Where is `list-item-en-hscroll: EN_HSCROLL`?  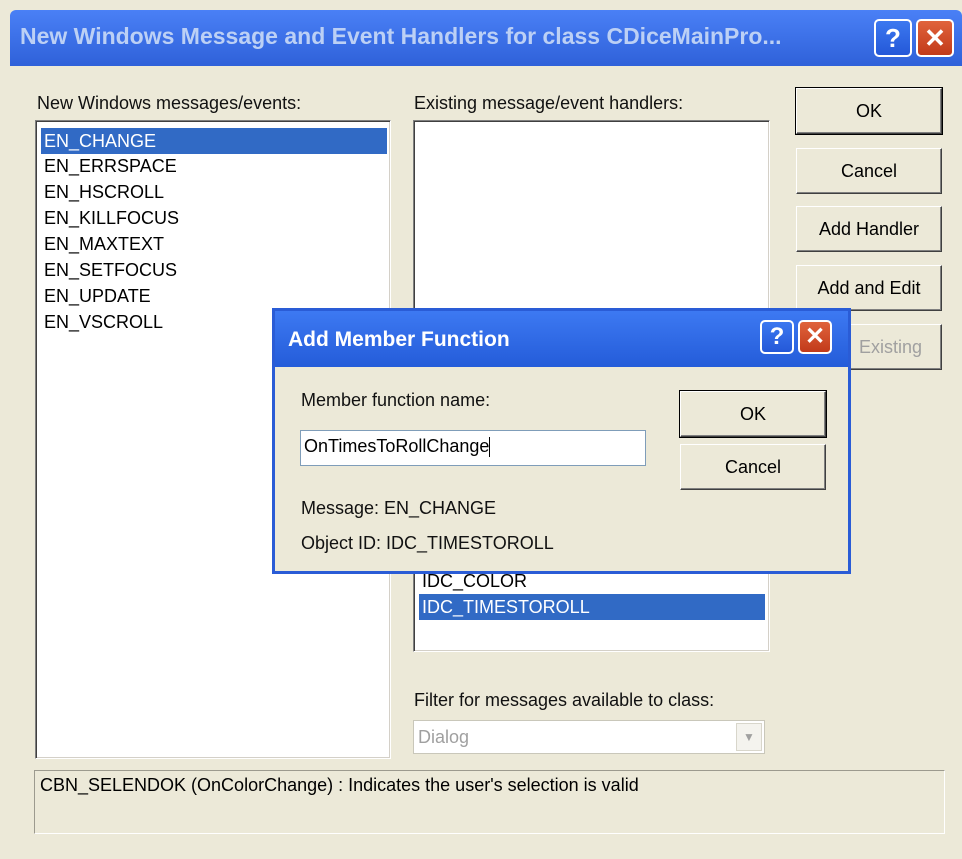 list-item-en-hscroll: EN_HSCROLL is located at coordinates (104, 192).